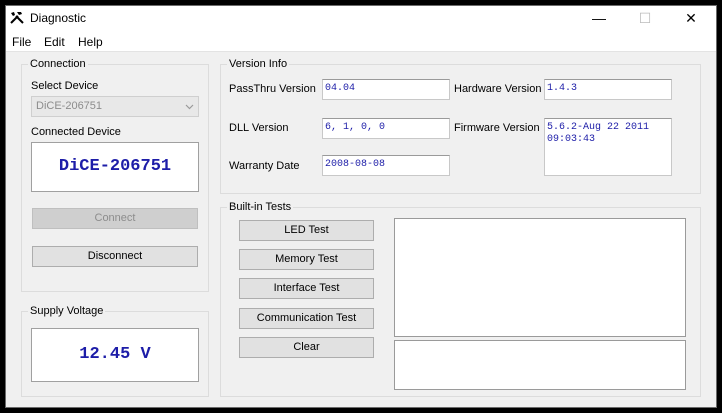 The height and width of the screenshot is (413, 722). What do you see at coordinates (608, 89) in the screenshot?
I see `hardware-version-field: 1.4.3` at bounding box center [608, 89].